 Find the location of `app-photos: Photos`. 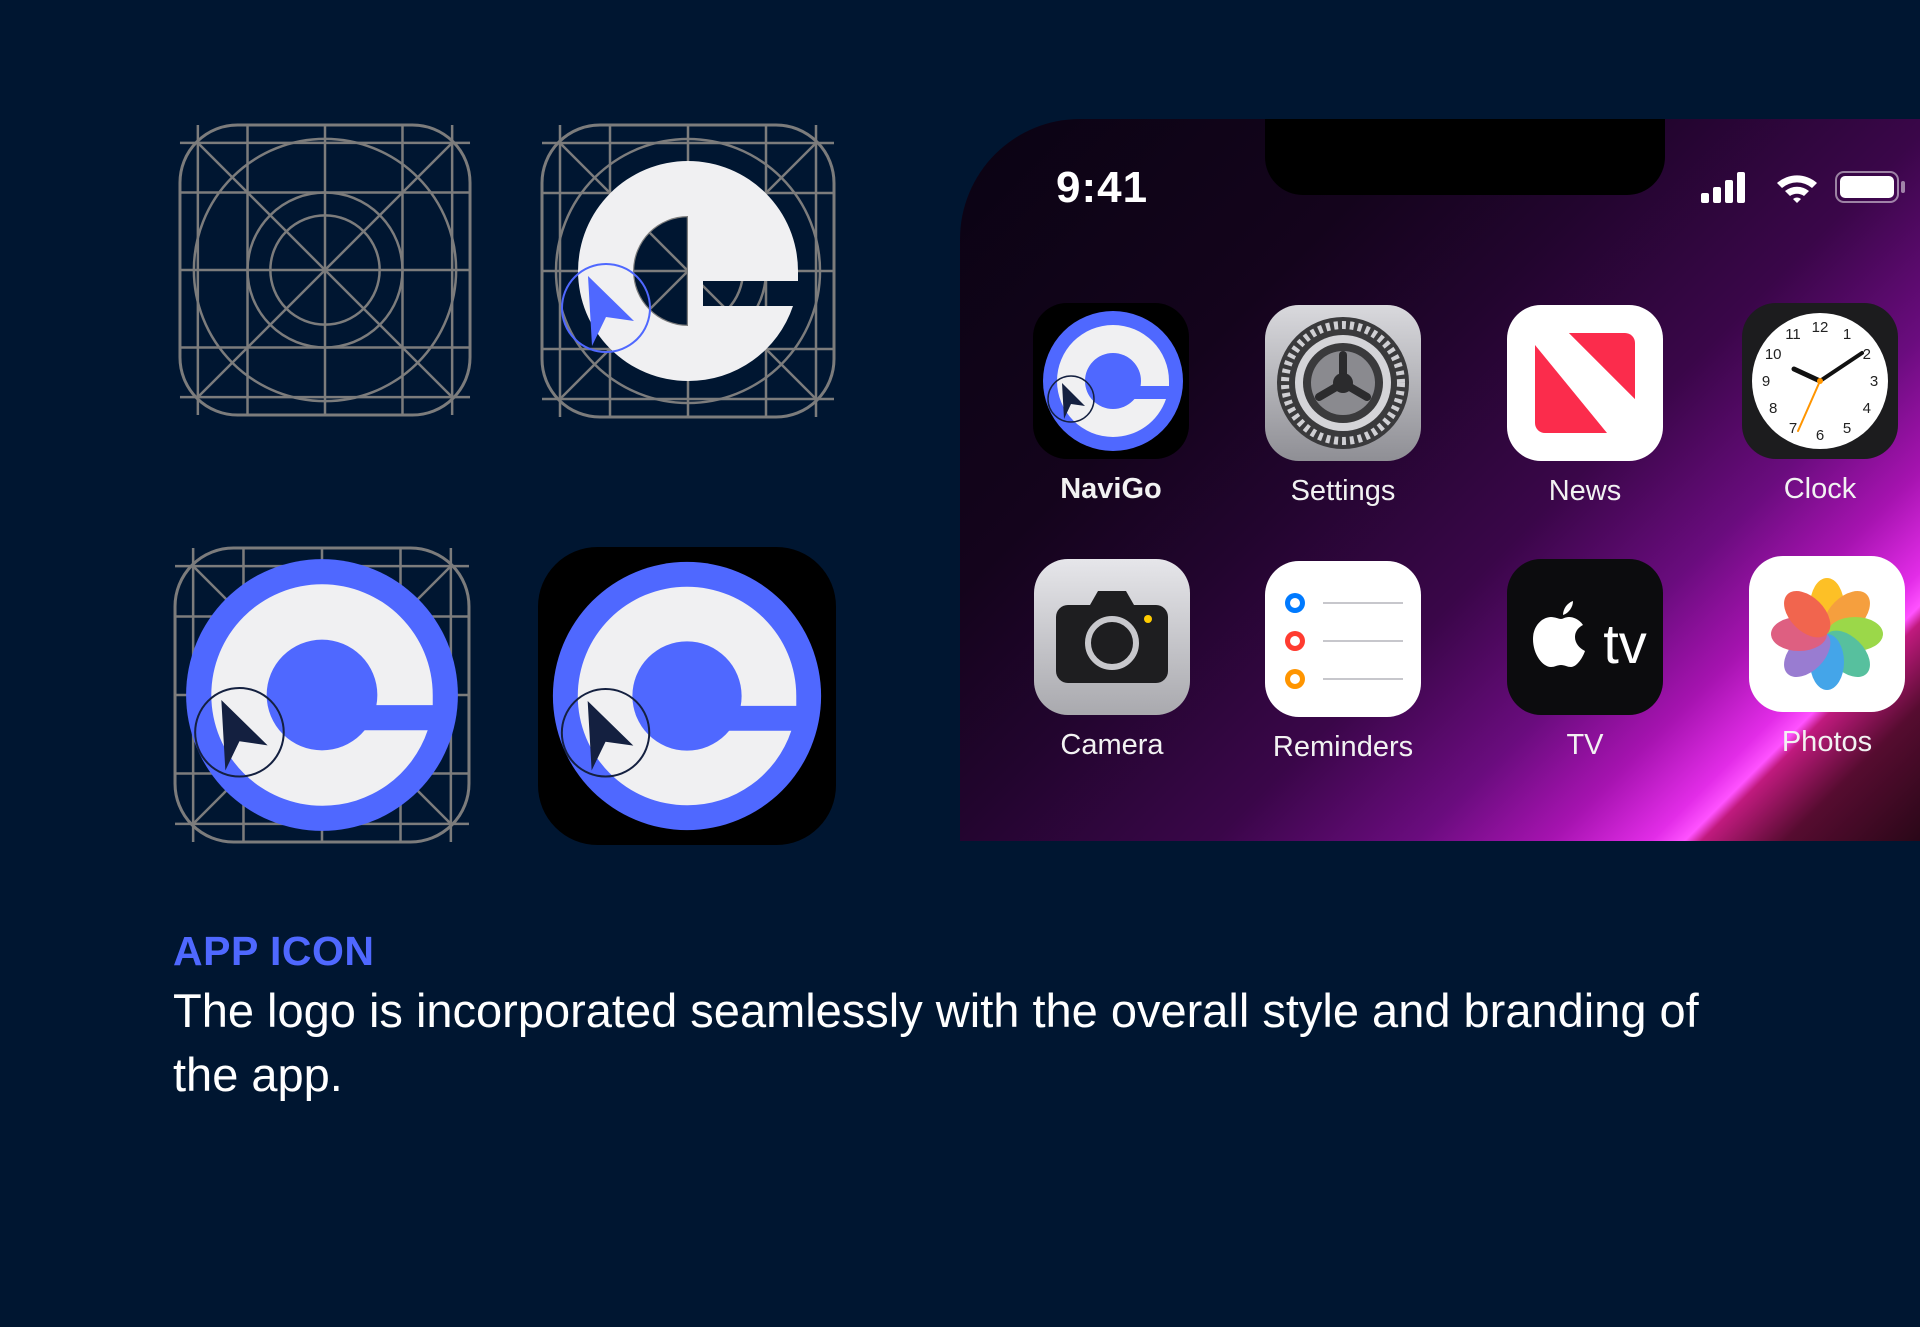

app-photos: Photos is located at coordinates (1827, 657).